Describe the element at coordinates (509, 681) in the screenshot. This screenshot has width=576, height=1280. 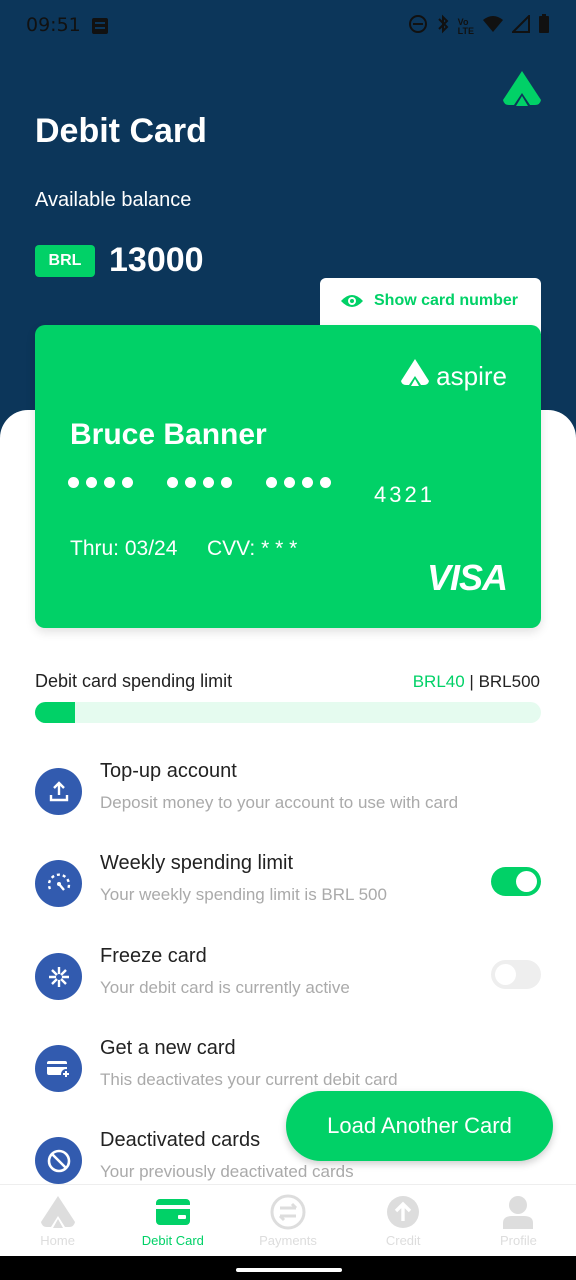
I see `spending-limit-max: BRL500` at that location.